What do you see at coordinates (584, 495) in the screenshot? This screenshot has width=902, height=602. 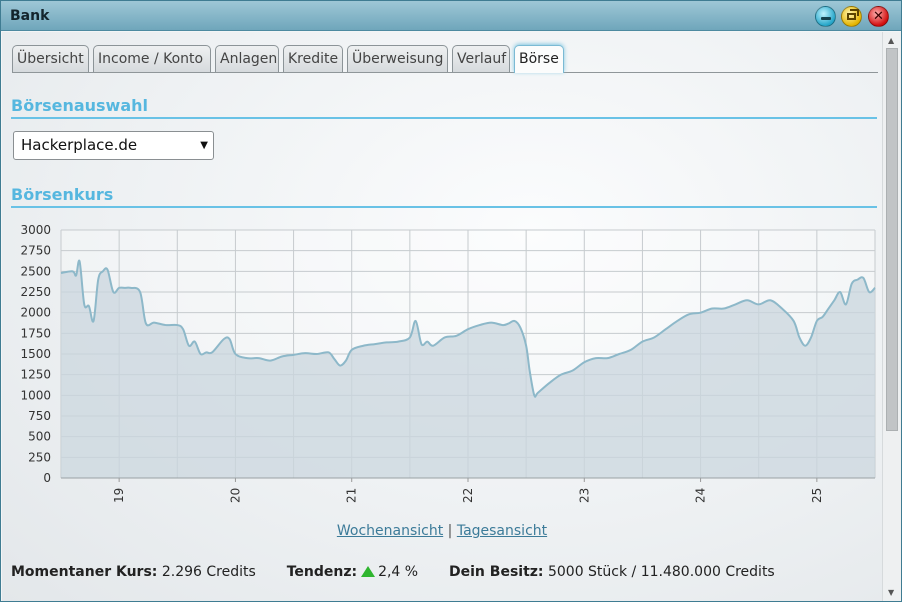 I see `x-tick-label: 23` at bounding box center [584, 495].